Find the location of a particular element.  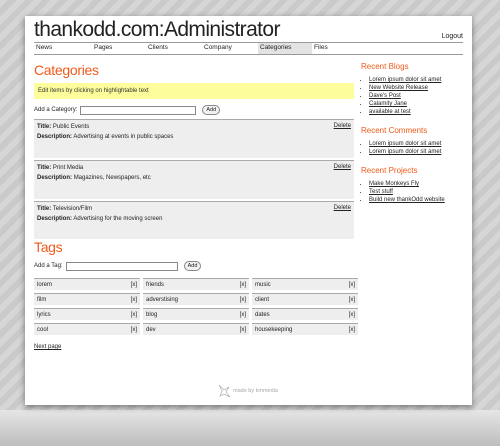

recent-projects-heading: Recent Projects is located at coordinates (389, 170).